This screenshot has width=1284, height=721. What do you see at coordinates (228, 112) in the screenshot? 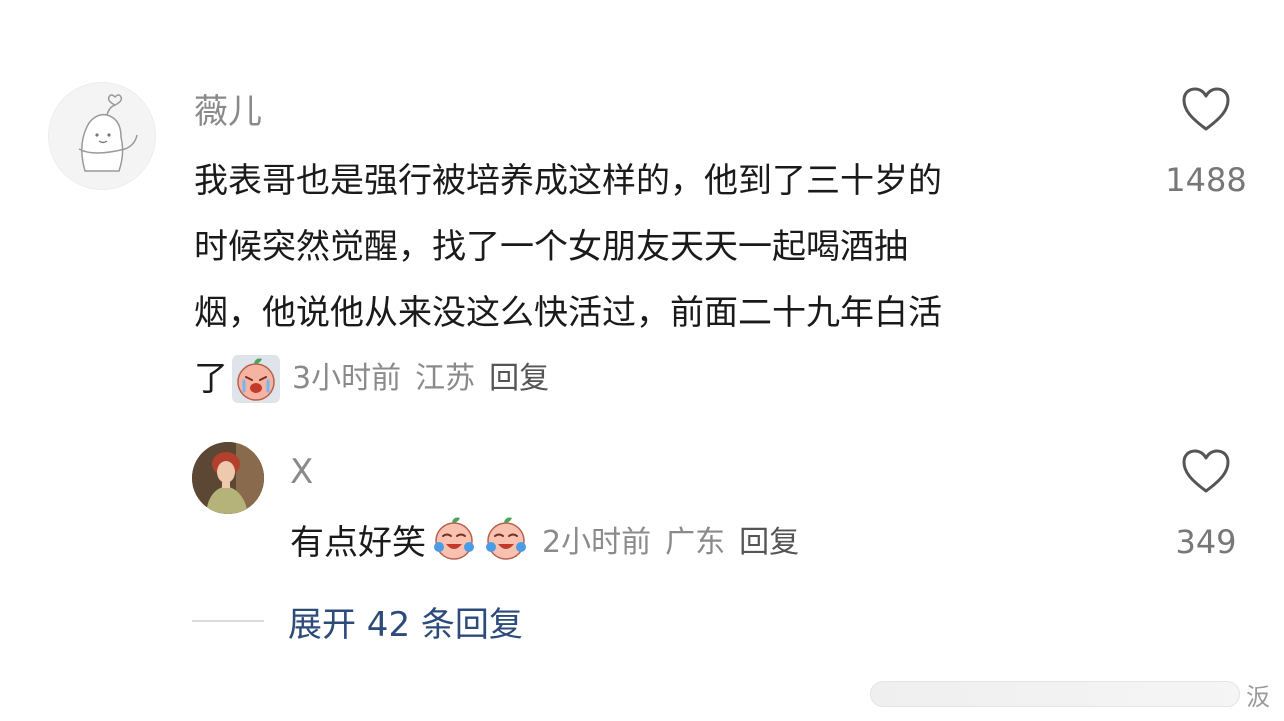
I see `username: 薇儿` at bounding box center [228, 112].